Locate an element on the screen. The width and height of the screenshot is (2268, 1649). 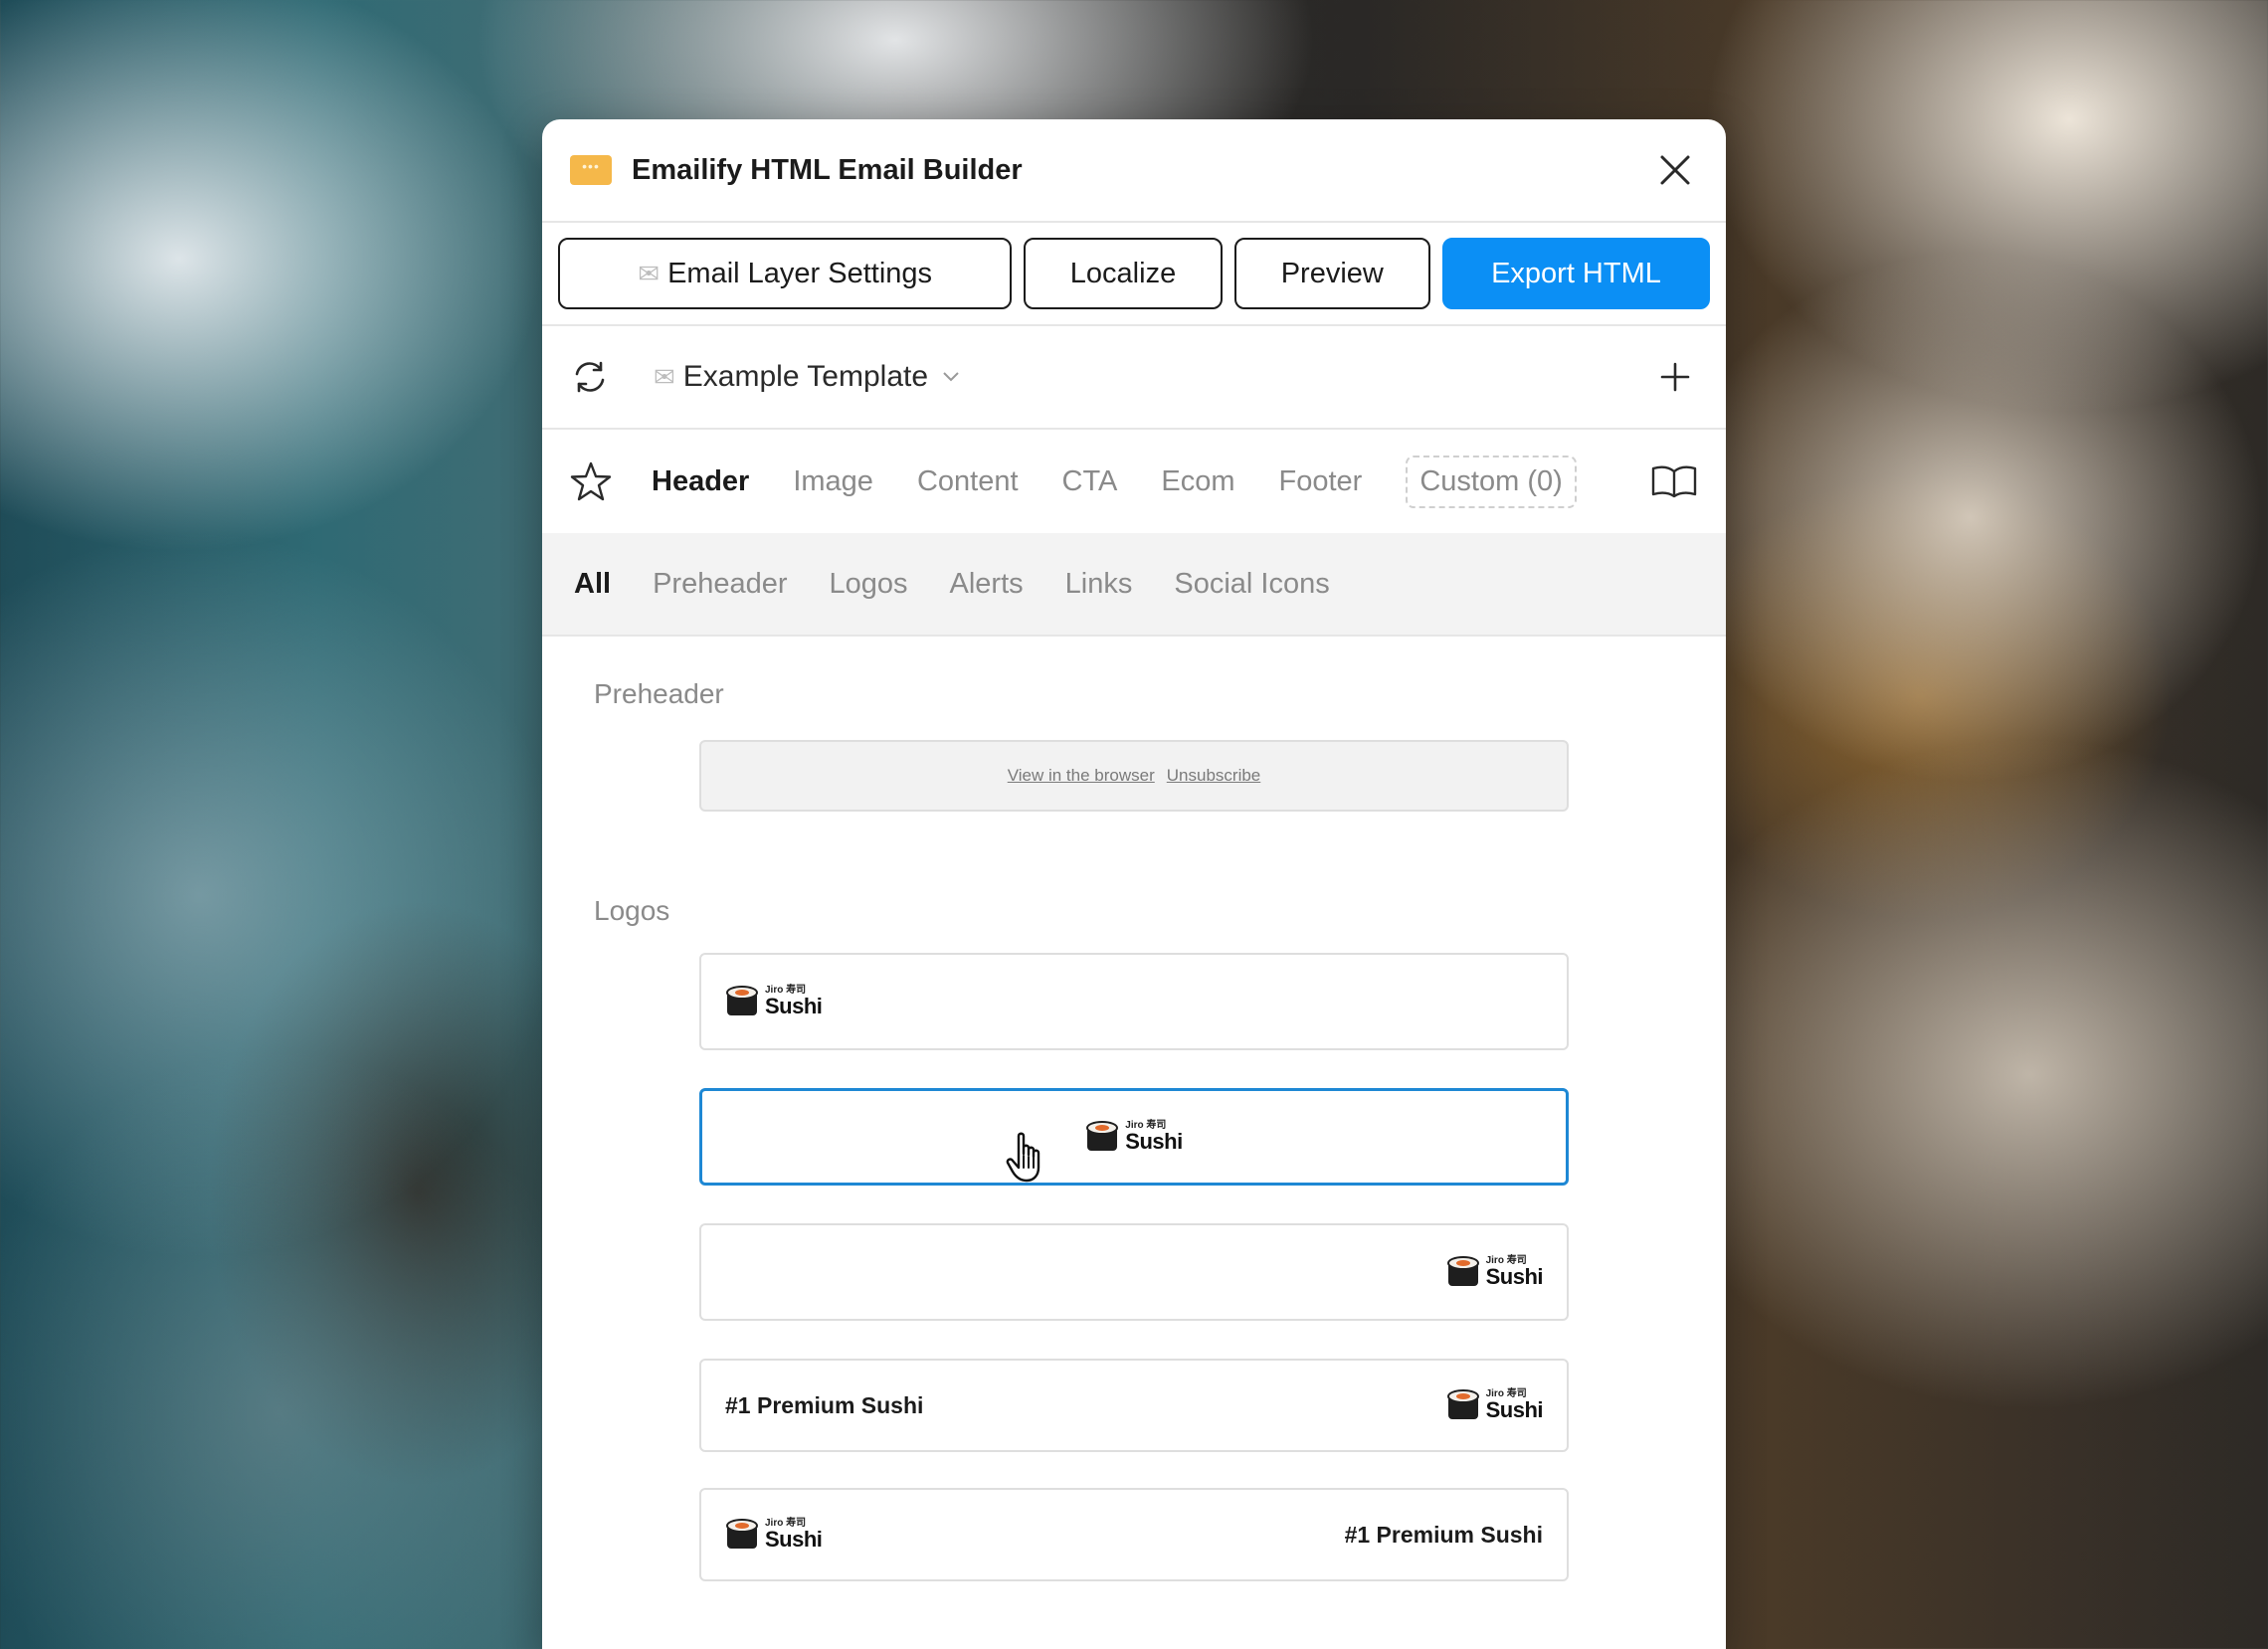
tab-cta: CTA is located at coordinates (1090, 481).